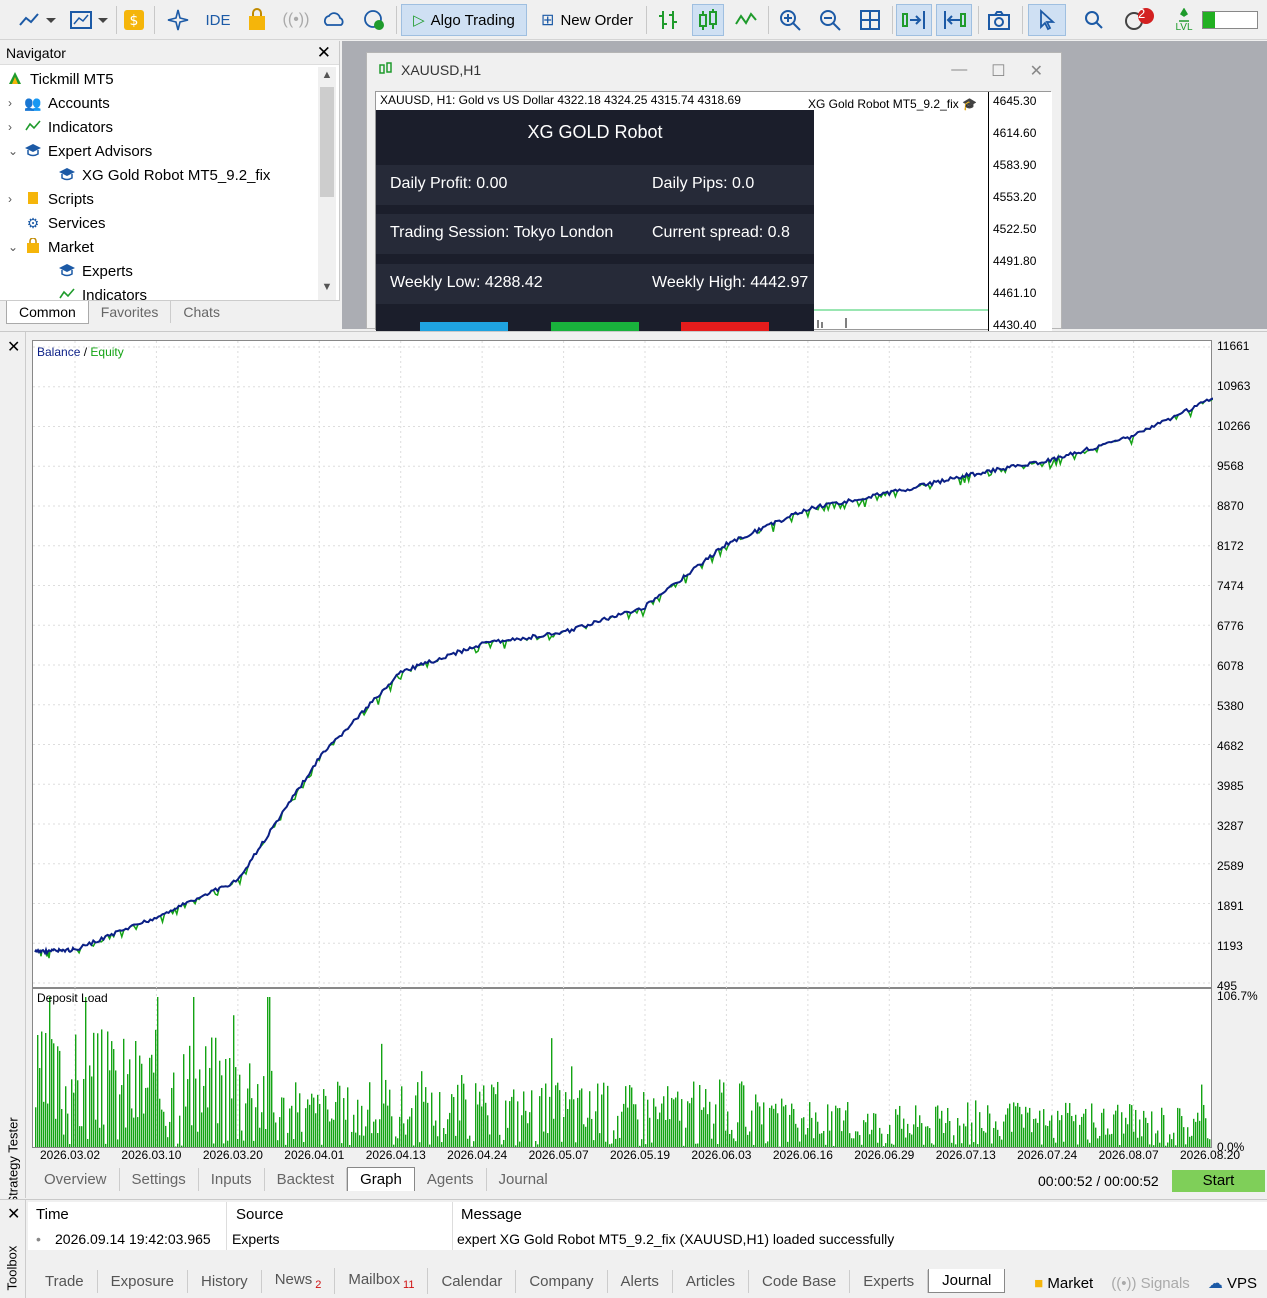 The height and width of the screenshot is (1298, 1267). What do you see at coordinates (746, 20) in the screenshot?
I see `line-chart-icon` at bounding box center [746, 20].